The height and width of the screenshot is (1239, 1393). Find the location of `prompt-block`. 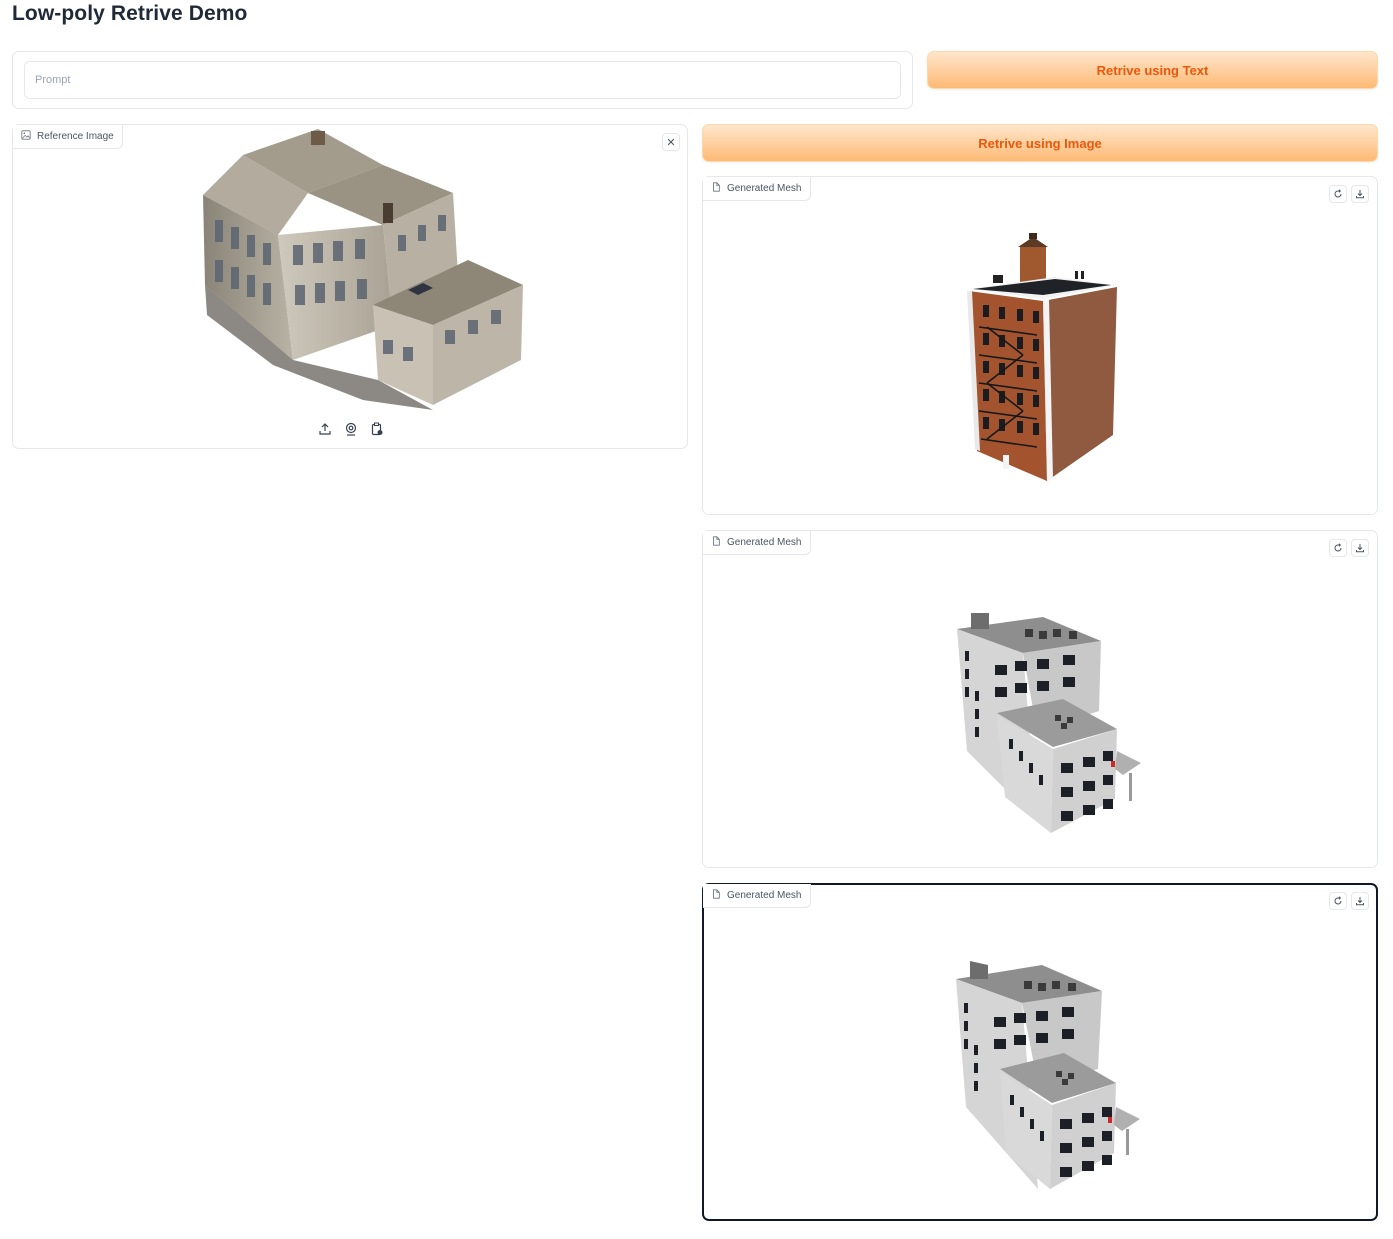

prompt-block is located at coordinates (462, 80).